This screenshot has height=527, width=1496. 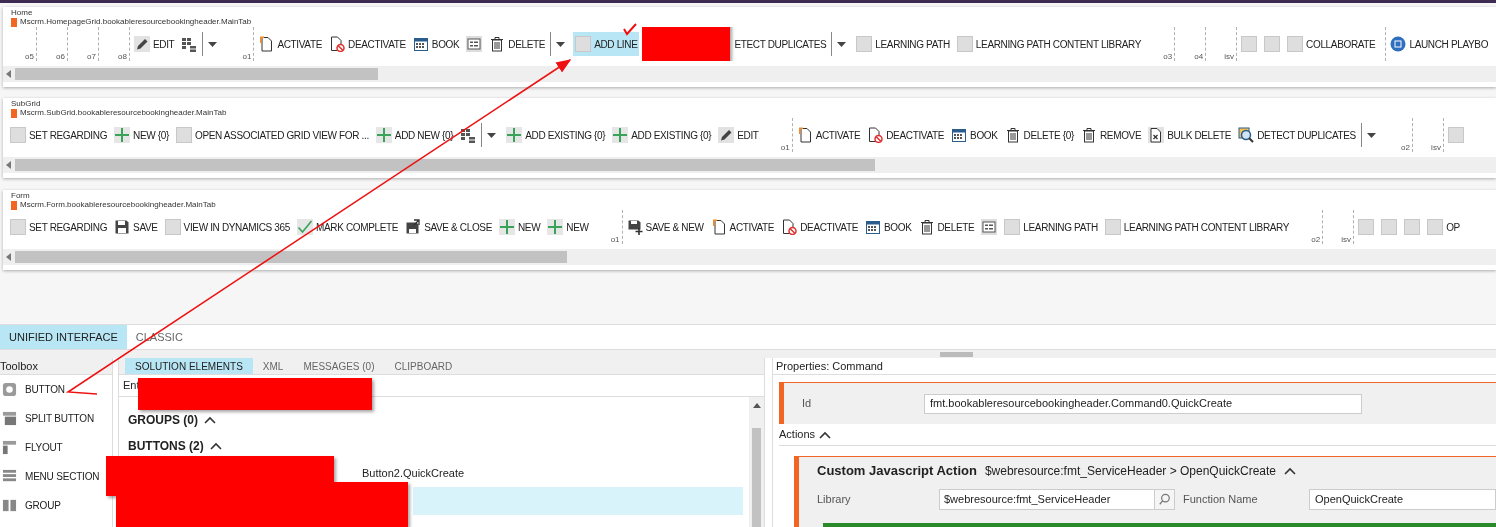 I want to click on panel-tab: XML, so click(x=273, y=366).